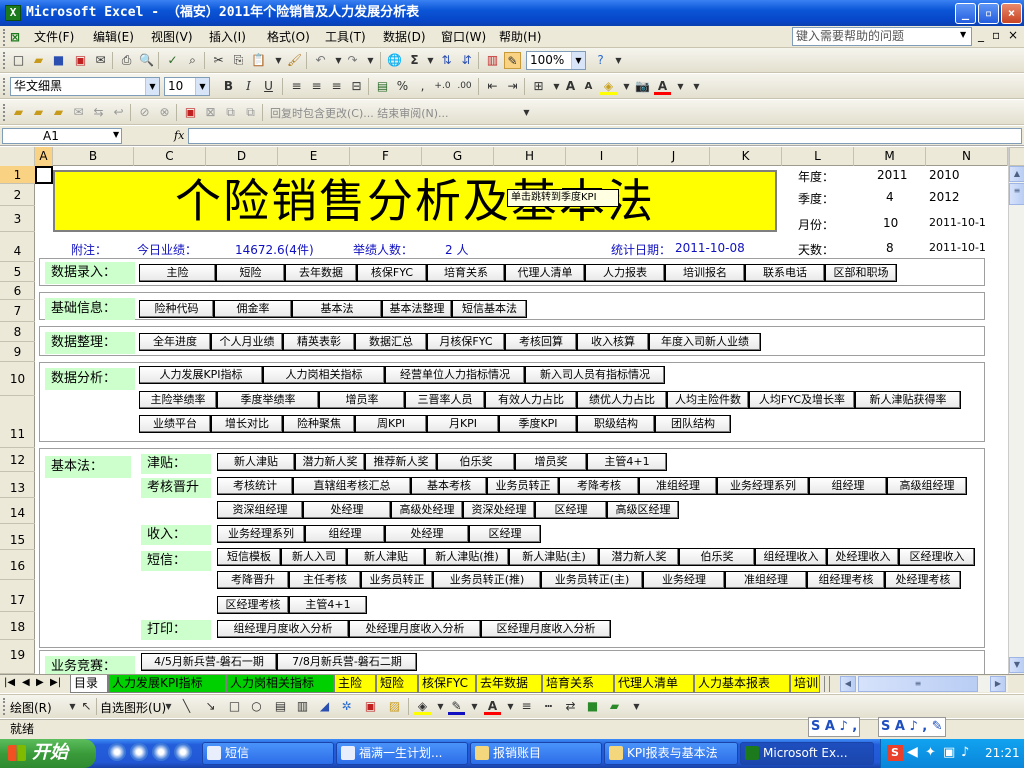 The width and height of the screenshot is (1024, 768). What do you see at coordinates (248, 86) in the screenshot?
I see `italic-icon: I` at bounding box center [248, 86].